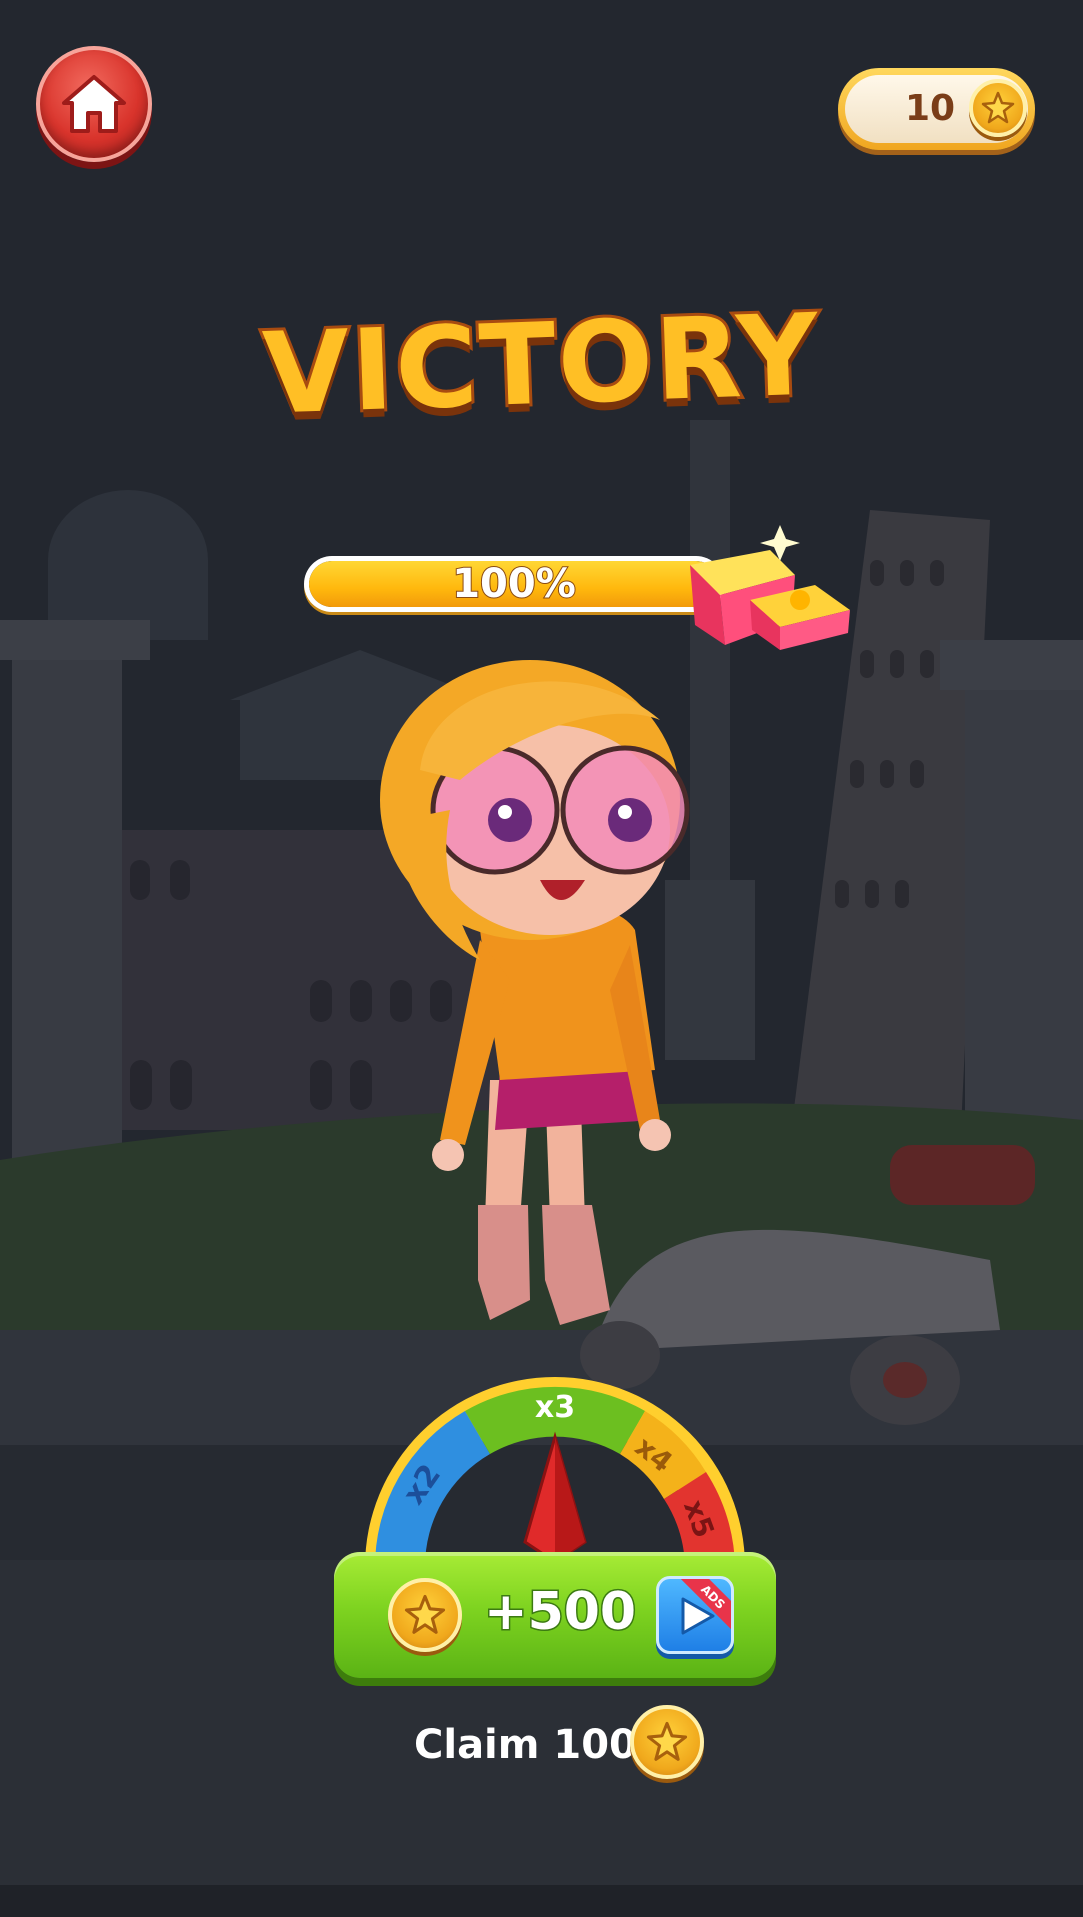 This screenshot has height=1917, width=1083. What do you see at coordinates (555, 1497) in the screenshot?
I see `red-pointer-icon` at bounding box center [555, 1497].